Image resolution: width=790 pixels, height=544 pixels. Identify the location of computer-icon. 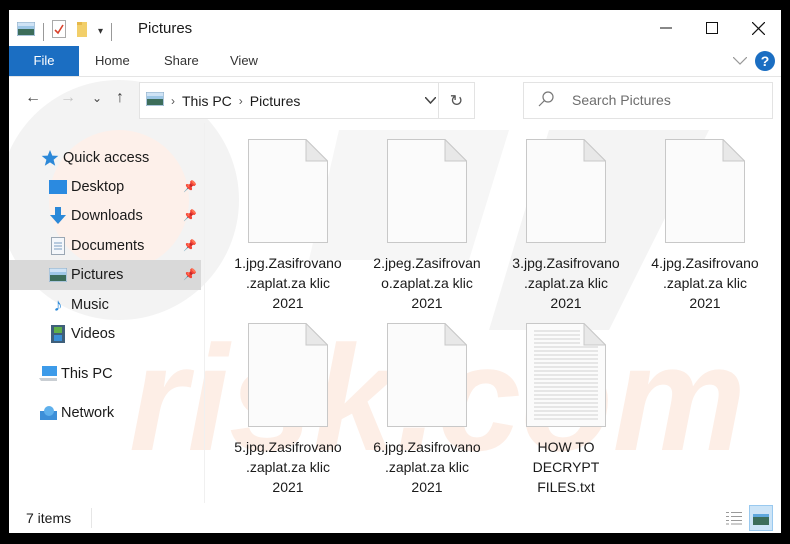
(48, 374).